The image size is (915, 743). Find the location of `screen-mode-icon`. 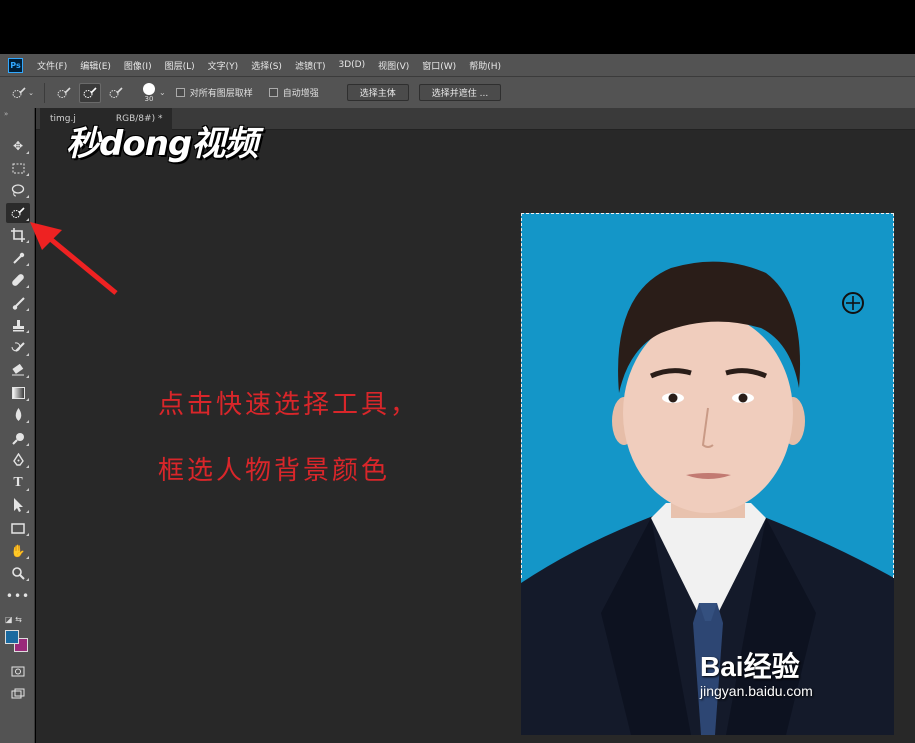

screen-mode-icon is located at coordinates (18, 693).